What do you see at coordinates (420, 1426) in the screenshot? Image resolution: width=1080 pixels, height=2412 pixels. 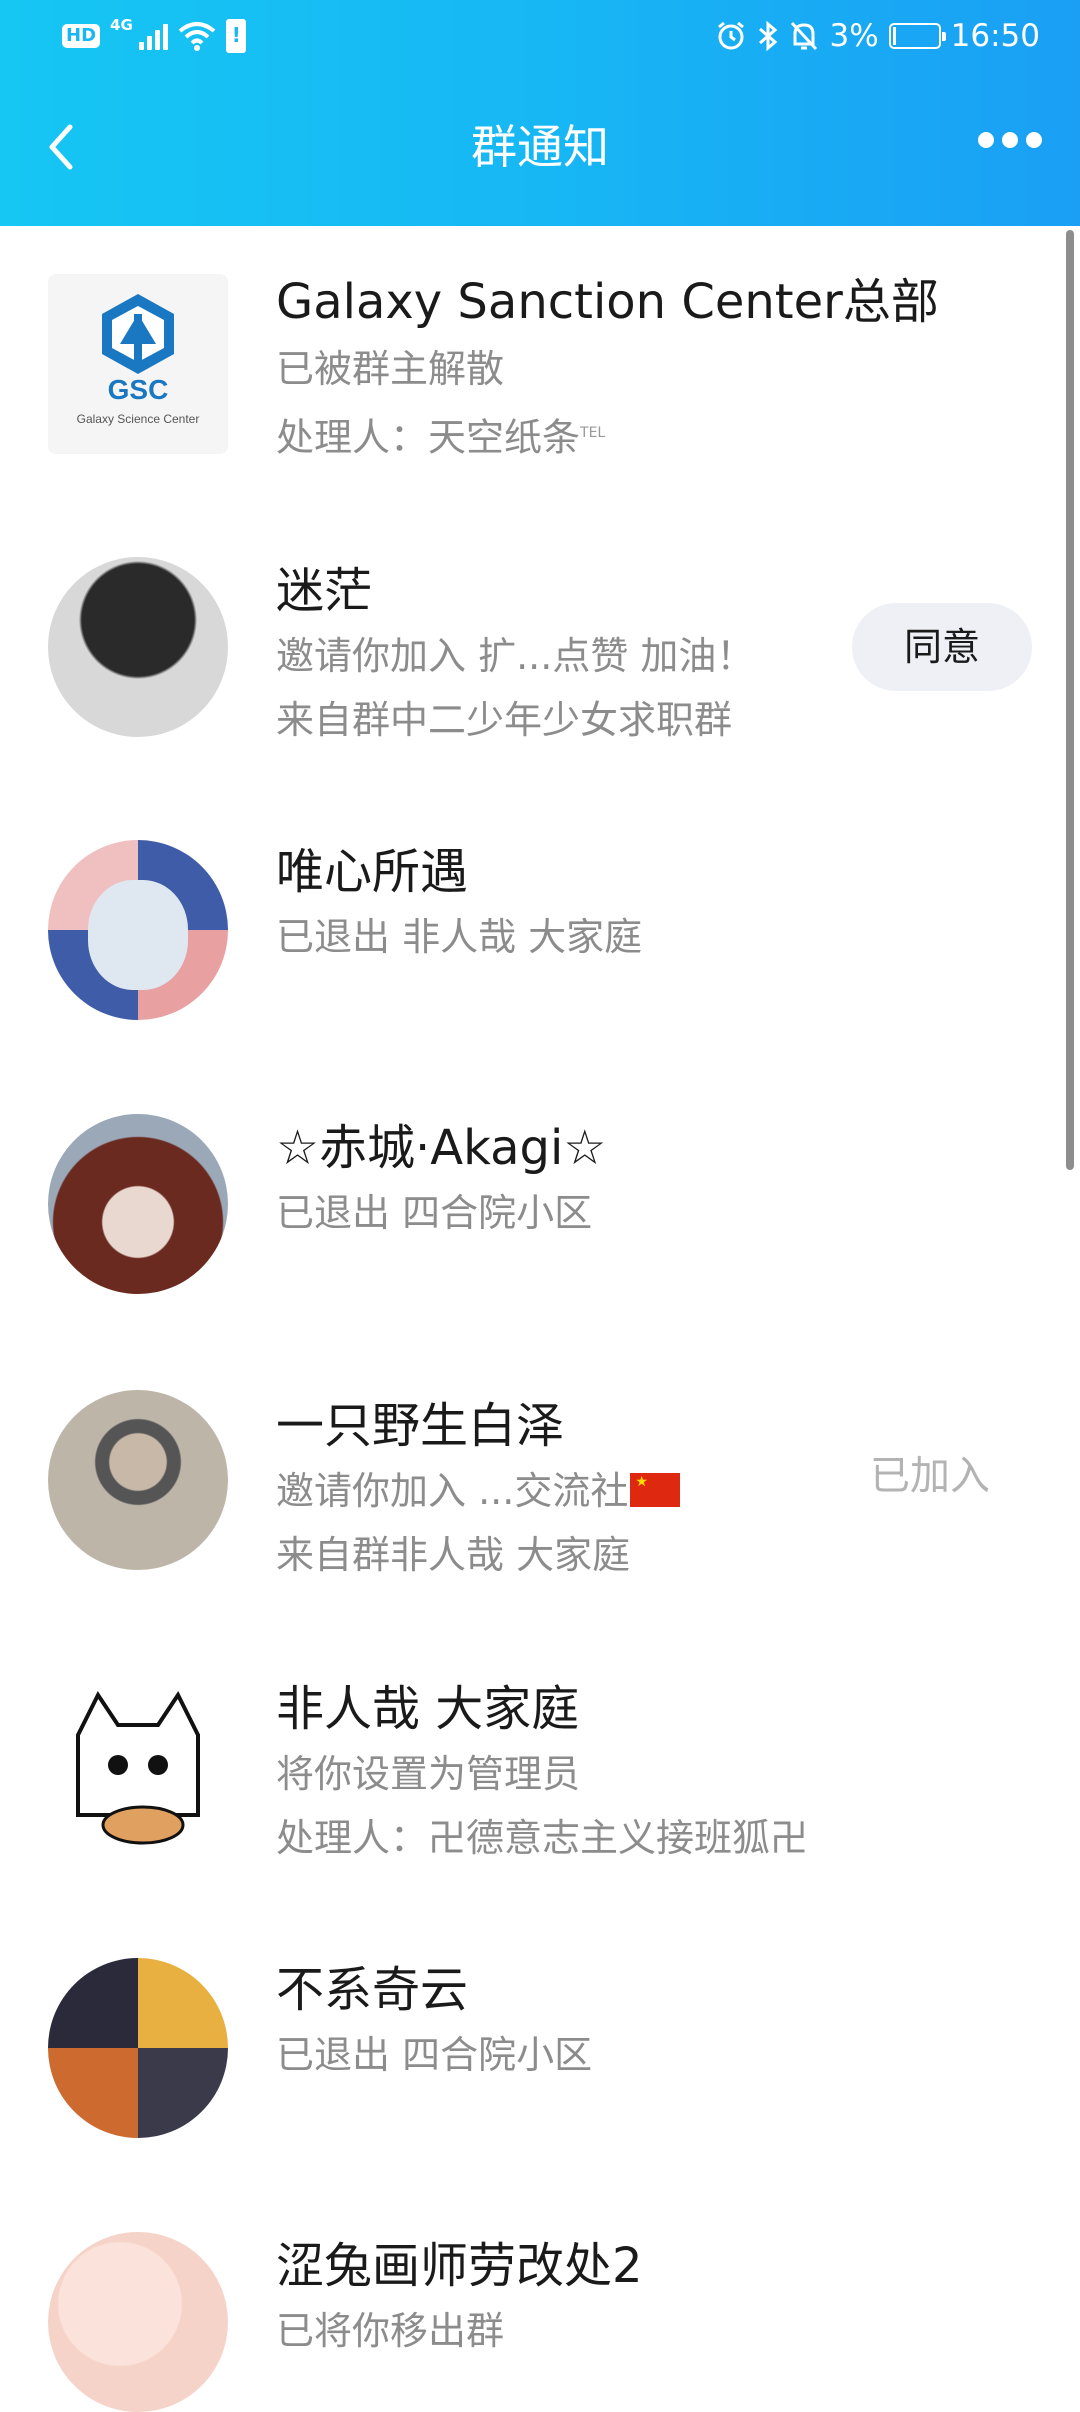 I see `item-title: 一只野生白泽` at bounding box center [420, 1426].